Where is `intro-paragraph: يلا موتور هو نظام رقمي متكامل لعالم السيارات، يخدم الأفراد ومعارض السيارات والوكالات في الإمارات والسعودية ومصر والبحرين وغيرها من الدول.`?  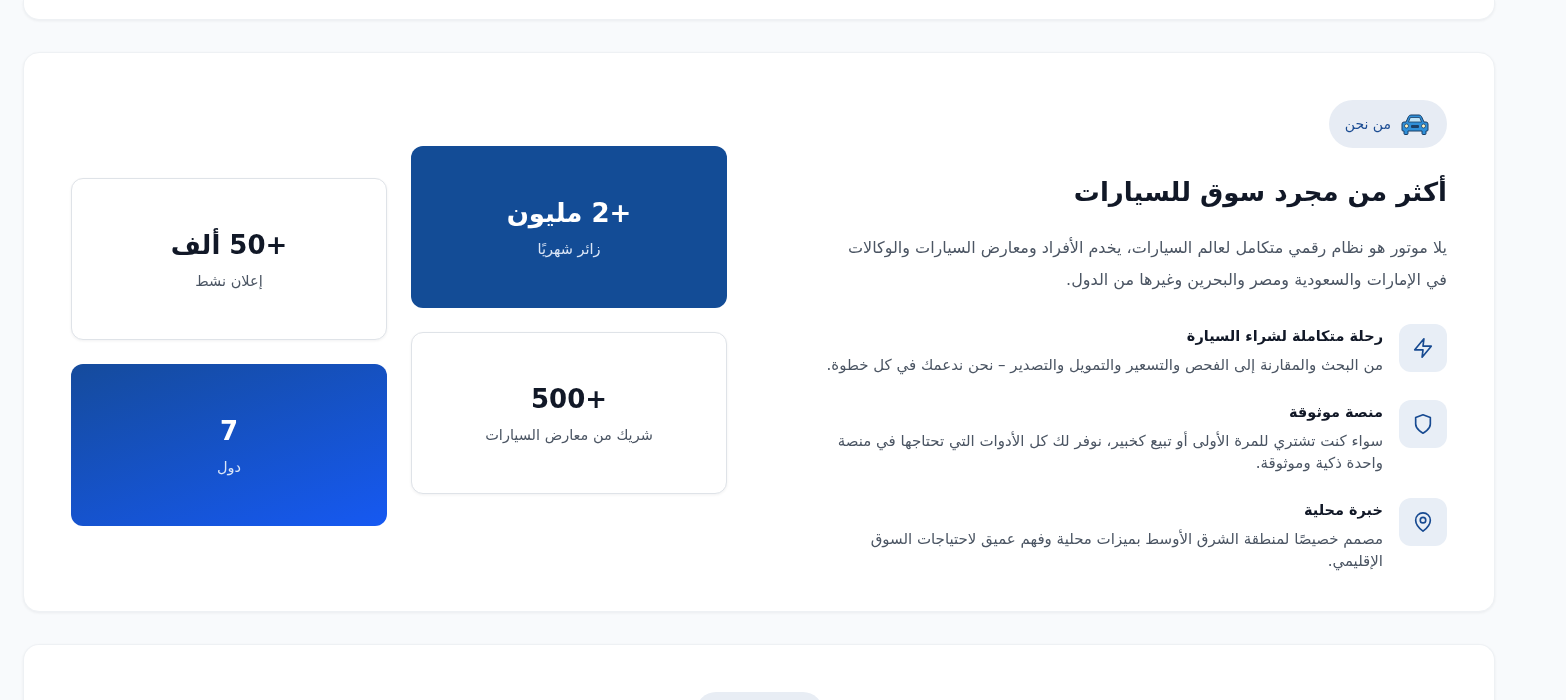
intro-paragraph: يلا موتور هو نظام رقمي متكامل لعالم السيارات، يخدم الأفراد ومعارض السيارات والوكالات في الإمارات والسعودية ومصر والبحرين وغيرها من الدول. is located at coordinates (1147, 264).